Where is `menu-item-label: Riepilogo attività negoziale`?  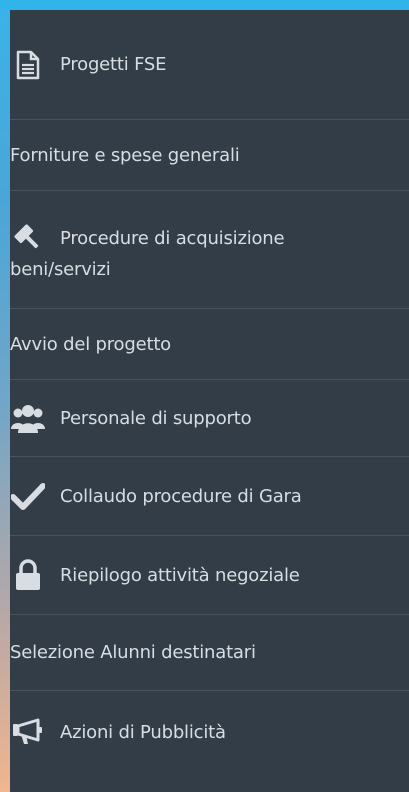
menu-item-label: Riepilogo attività negoziale is located at coordinates (180, 575).